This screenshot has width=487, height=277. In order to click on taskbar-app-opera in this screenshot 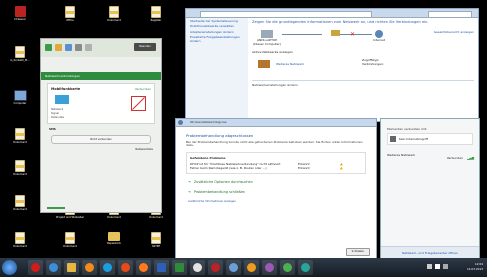, I will do `click(35, 267)`.